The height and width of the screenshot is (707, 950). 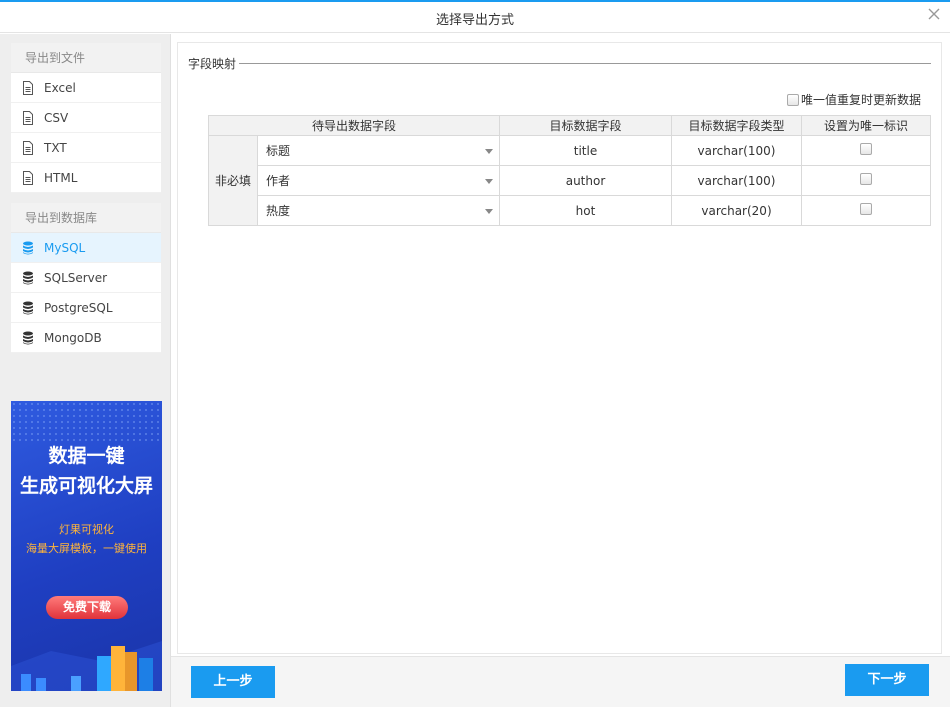 I want to click on banner-download-button: 免费下载, so click(x=87, y=607).